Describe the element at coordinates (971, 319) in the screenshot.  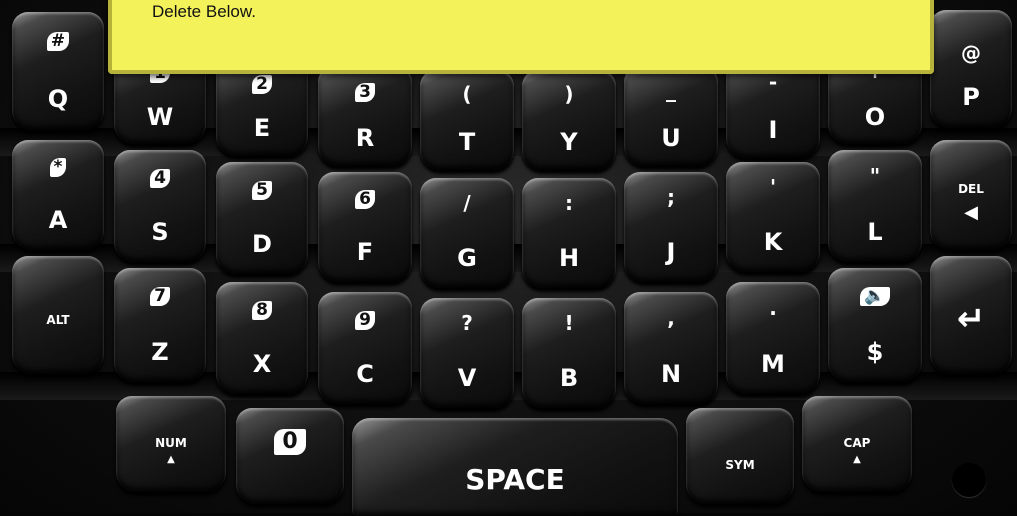
I see `enter-icon: ↵` at that location.